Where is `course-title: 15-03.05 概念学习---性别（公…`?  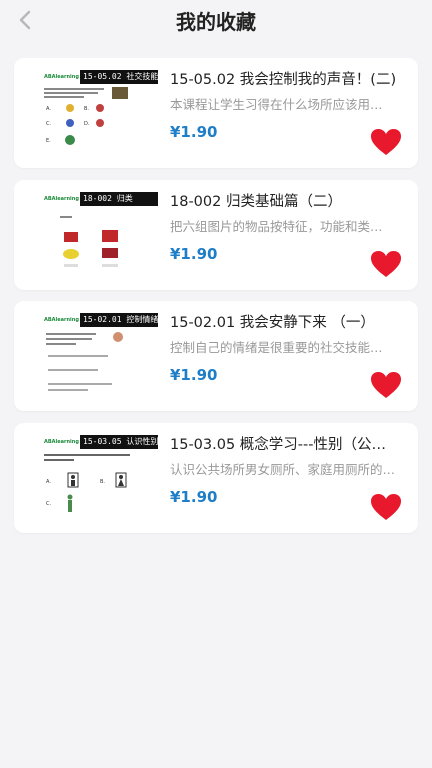
course-title: 15-03.05 概念学习---性别（公… is located at coordinates (278, 444).